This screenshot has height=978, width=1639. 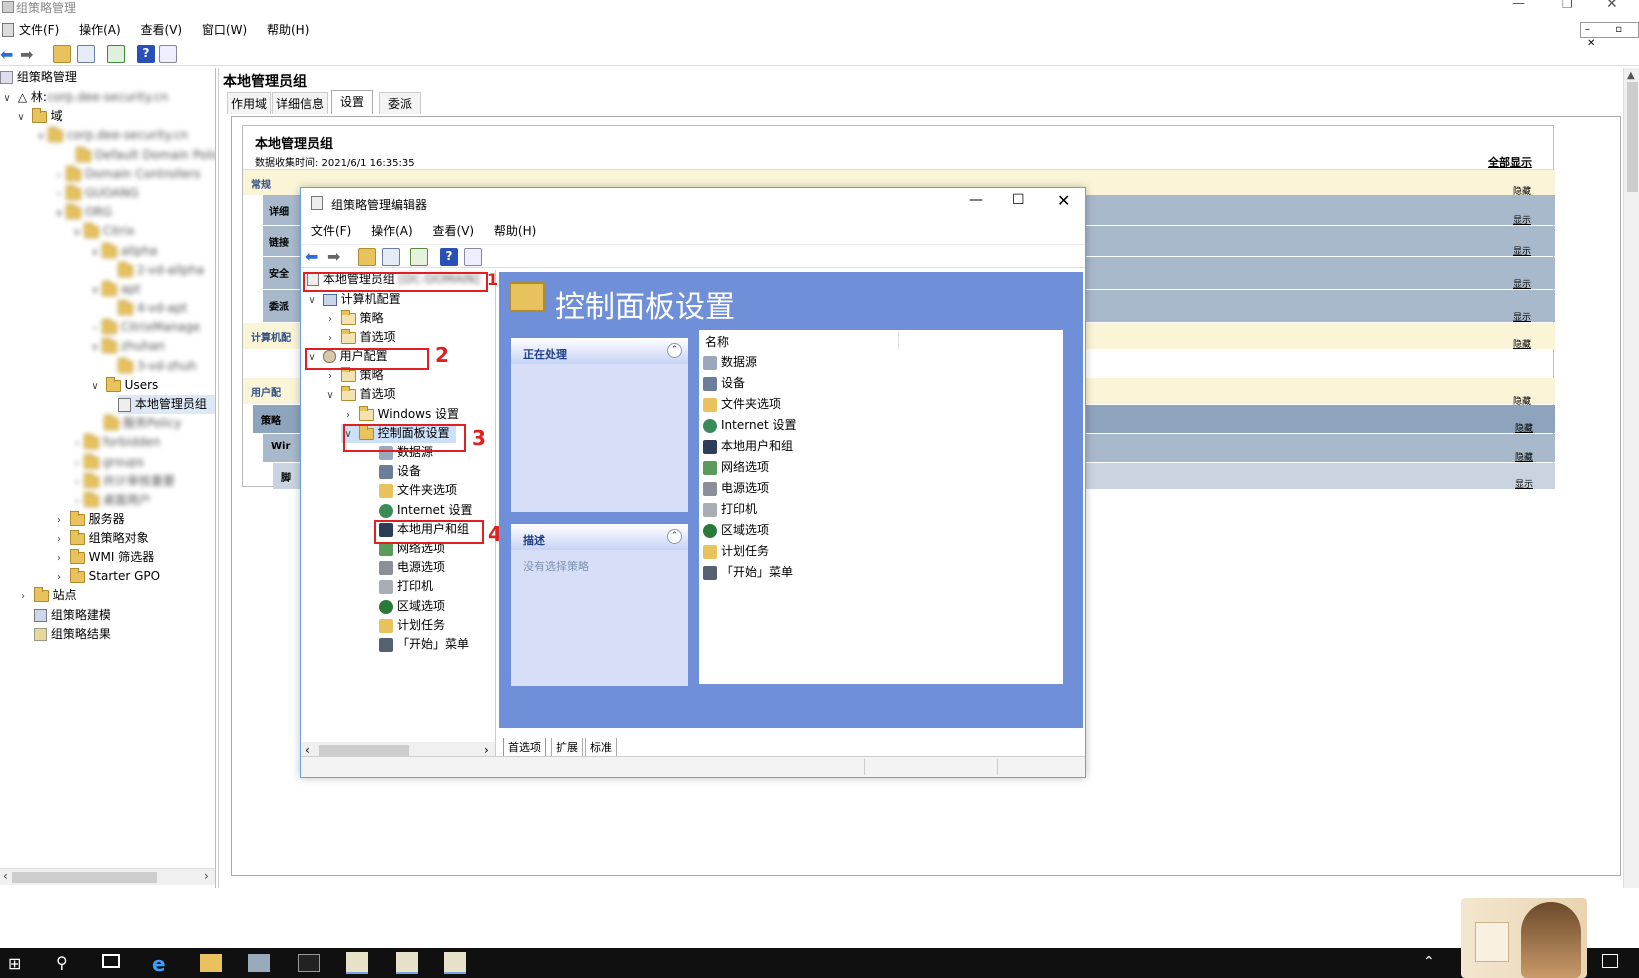 I want to click on left-hscrollbar: ‹ ›, so click(x=107, y=876).